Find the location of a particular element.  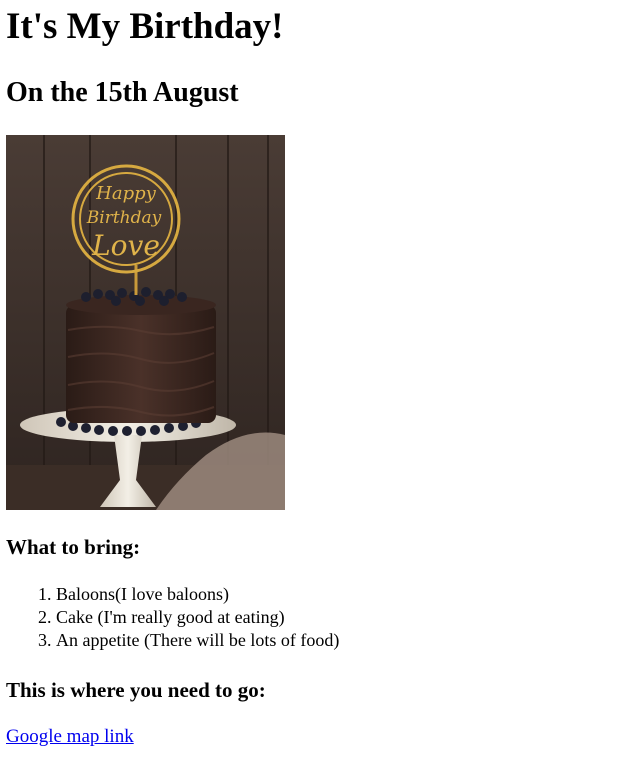

topper-text-happy: Happy is located at coordinates (125, 193).